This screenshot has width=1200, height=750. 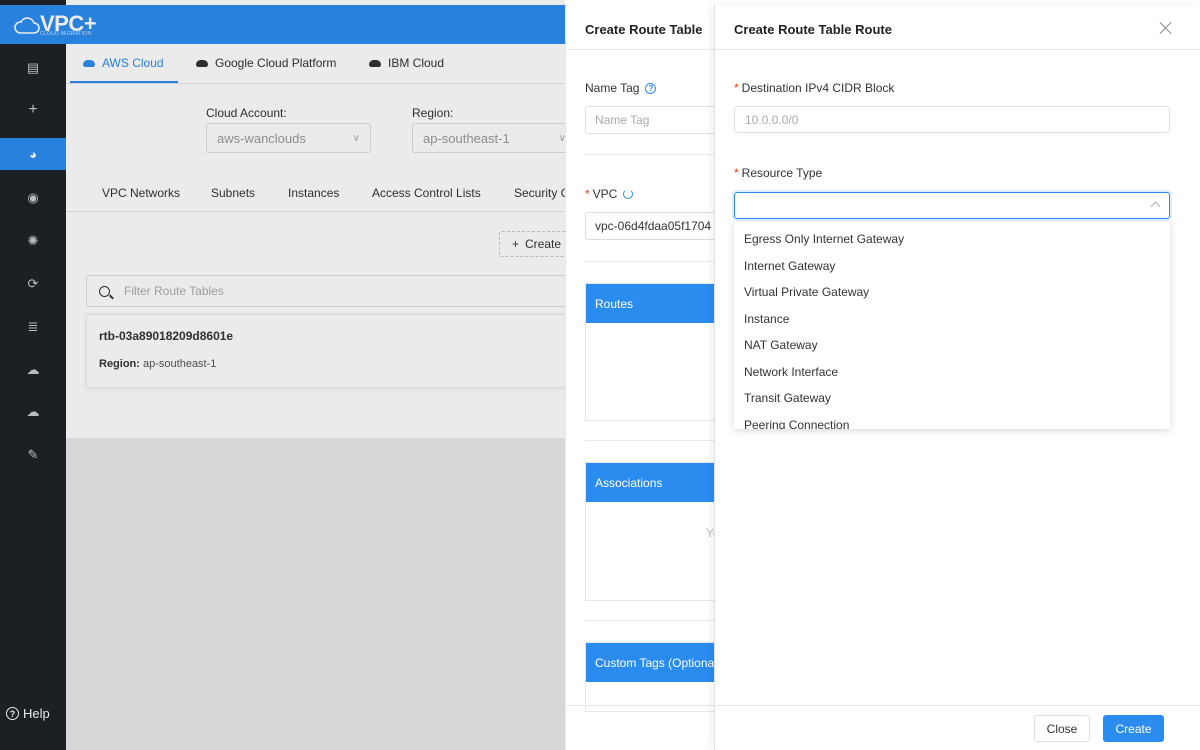 What do you see at coordinates (813, 29) in the screenshot?
I see `drawer-title: Create Route Table Route` at bounding box center [813, 29].